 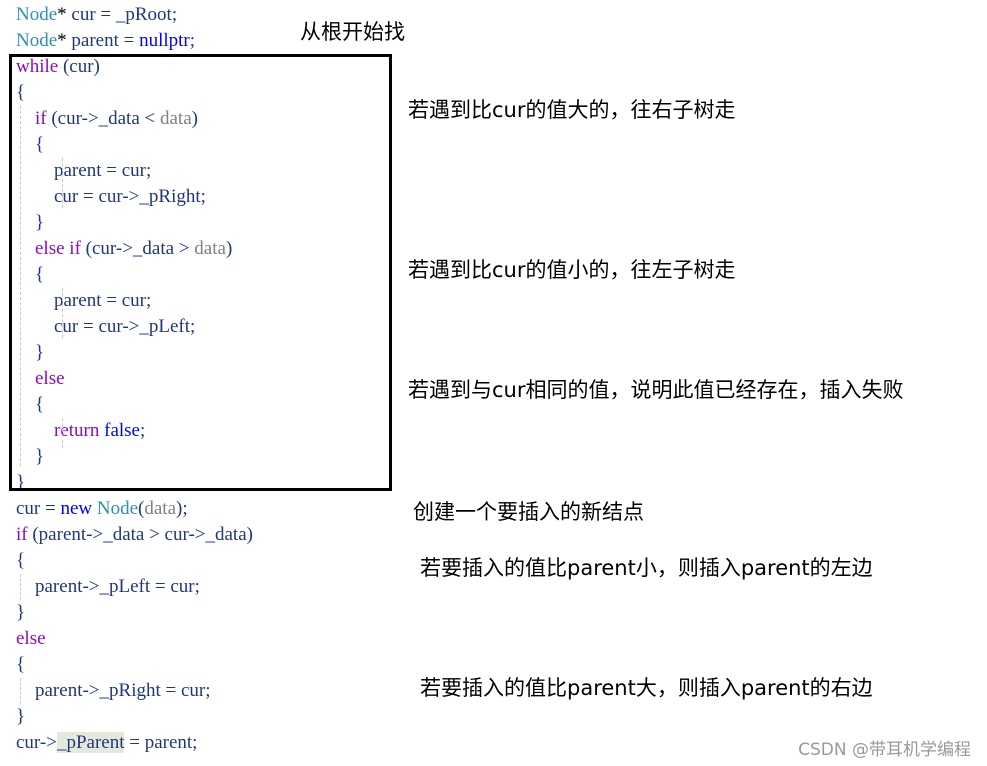 I want to click on code-token: data, so click(x=160, y=508).